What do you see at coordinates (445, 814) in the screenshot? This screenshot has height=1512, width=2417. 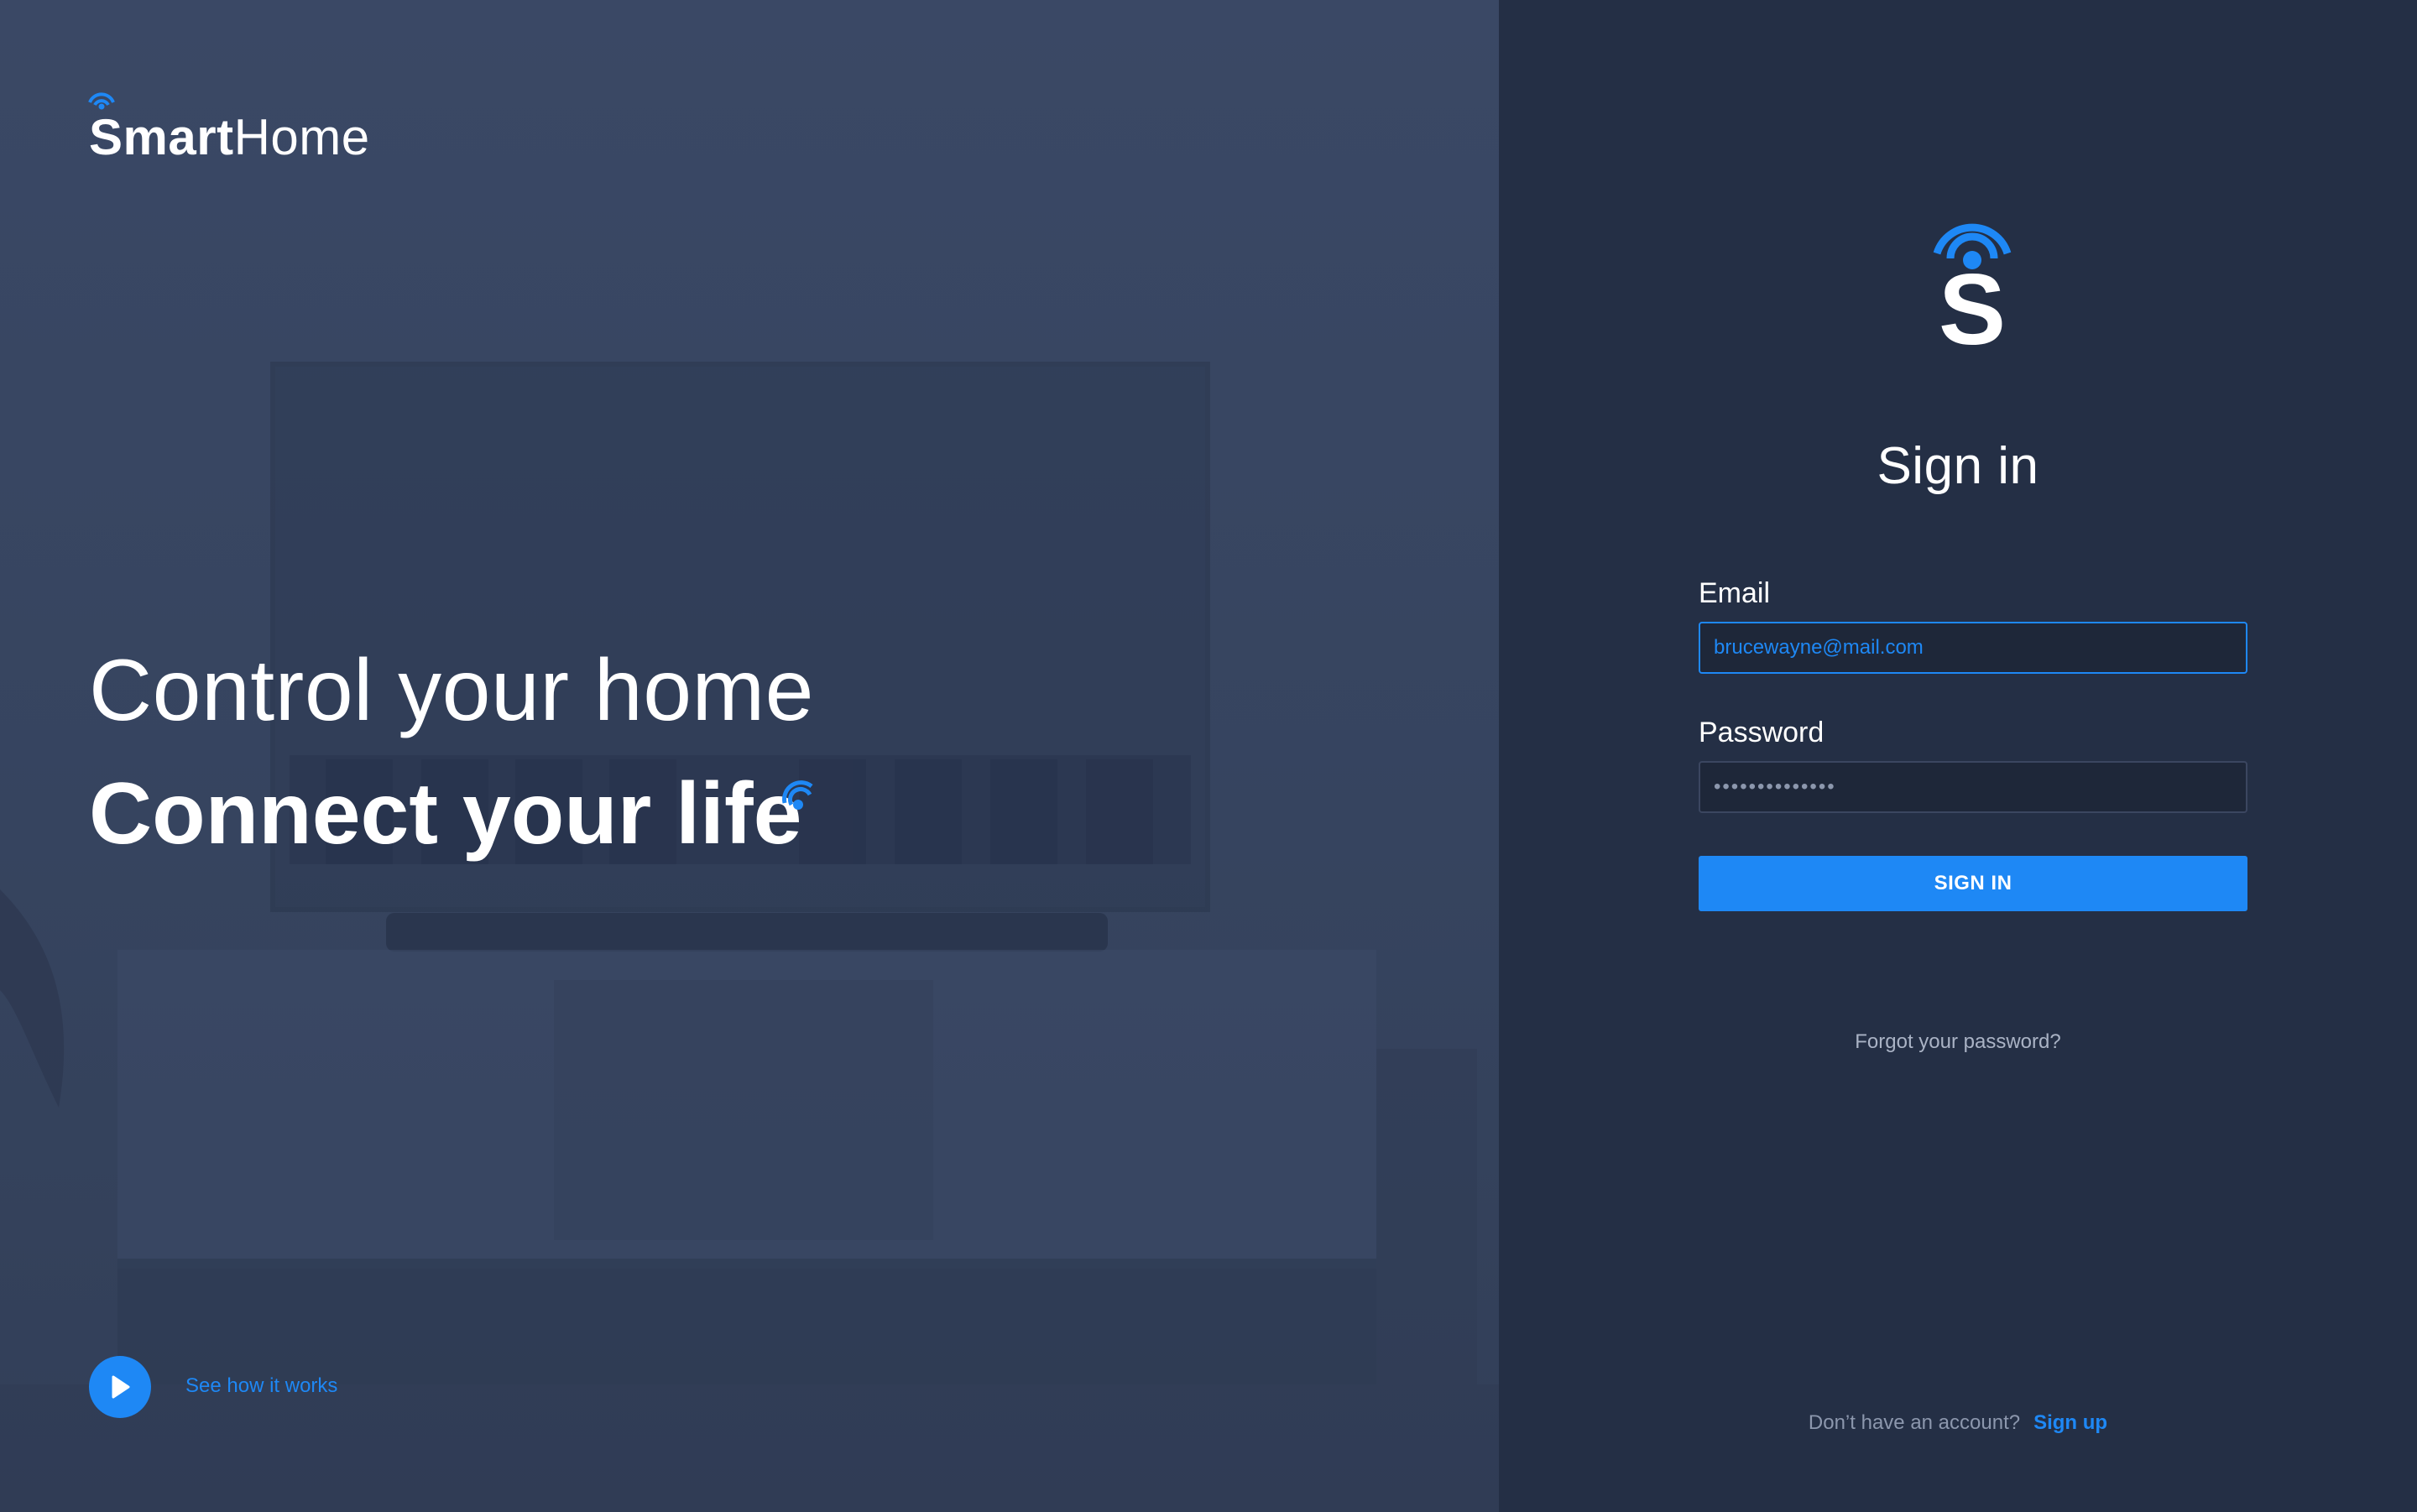 I see `hero-subline-text: Connect your life` at bounding box center [445, 814].